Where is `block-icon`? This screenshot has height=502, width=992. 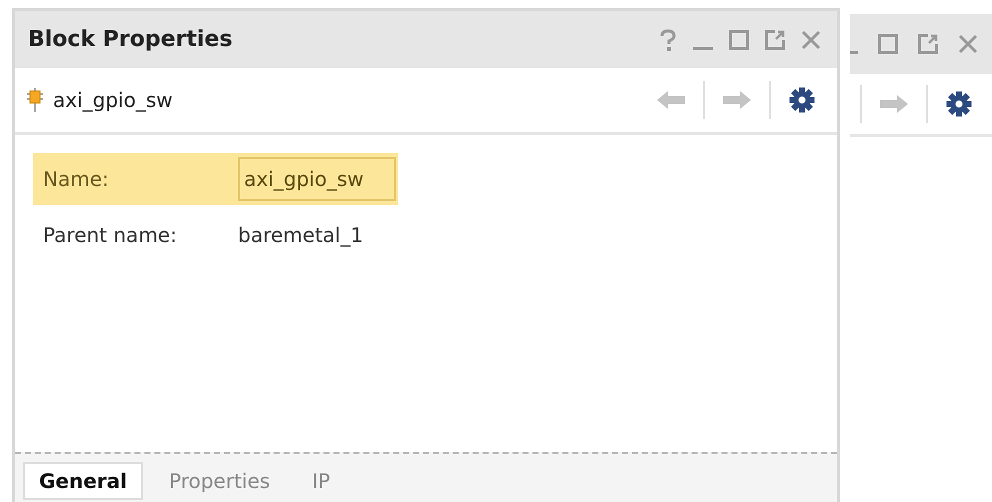 block-icon is located at coordinates (35, 100).